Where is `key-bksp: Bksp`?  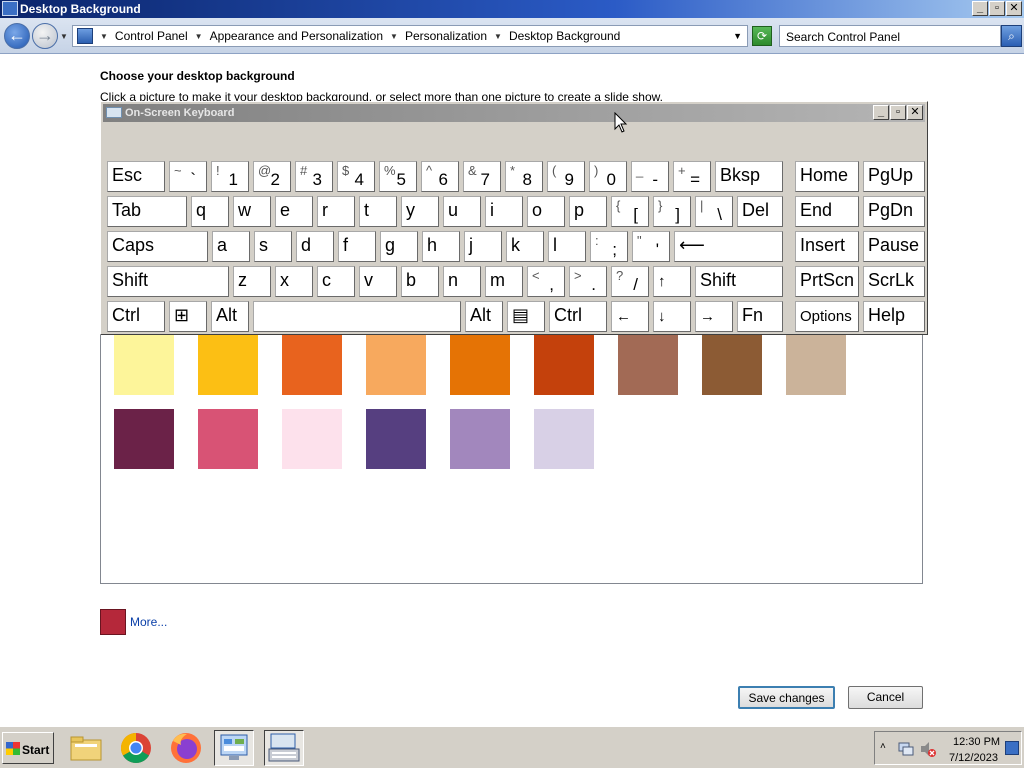 key-bksp: Bksp is located at coordinates (749, 176).